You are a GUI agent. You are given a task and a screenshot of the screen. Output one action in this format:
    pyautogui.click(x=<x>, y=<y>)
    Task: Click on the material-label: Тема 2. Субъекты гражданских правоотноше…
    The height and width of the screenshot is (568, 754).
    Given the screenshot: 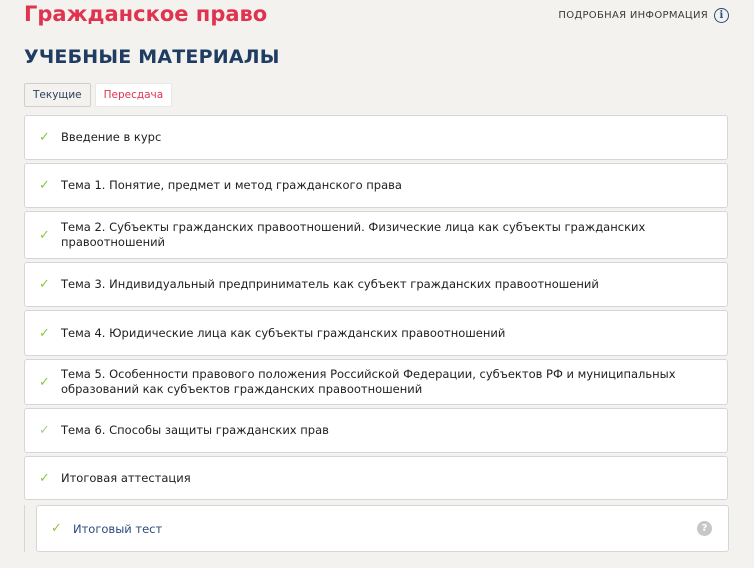 What is the action you would take?
    pyautogui.click(x=353, y=234)
    